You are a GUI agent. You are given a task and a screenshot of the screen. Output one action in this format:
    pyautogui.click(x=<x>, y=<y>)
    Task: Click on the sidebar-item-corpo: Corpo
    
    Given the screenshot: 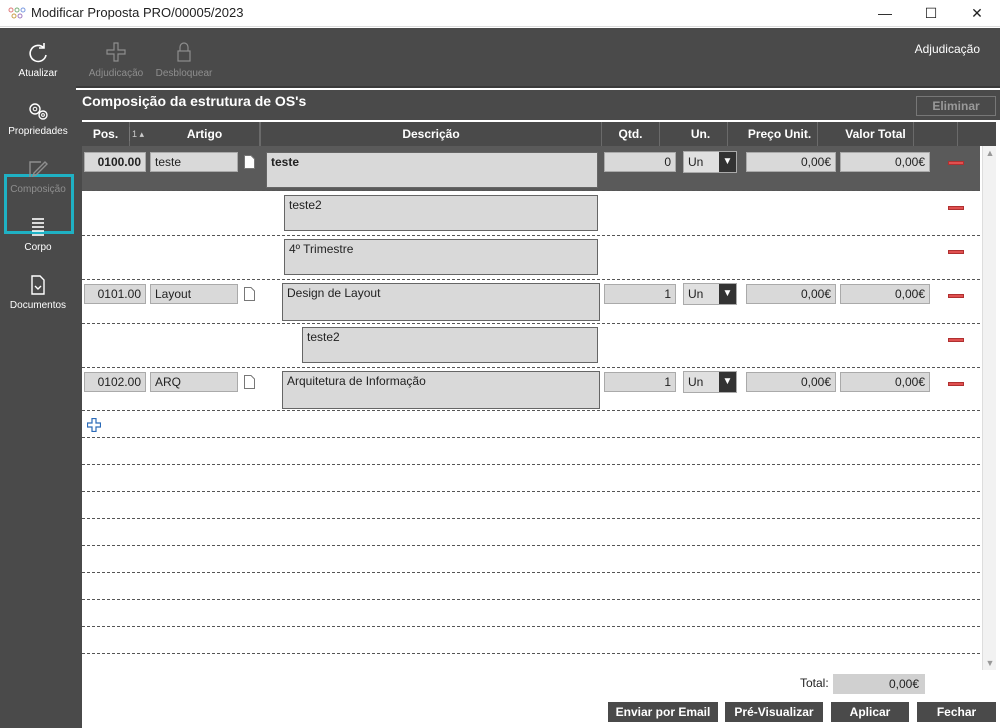 What is the action you would take?
    pyautogui.click(x=38, y=234)
    